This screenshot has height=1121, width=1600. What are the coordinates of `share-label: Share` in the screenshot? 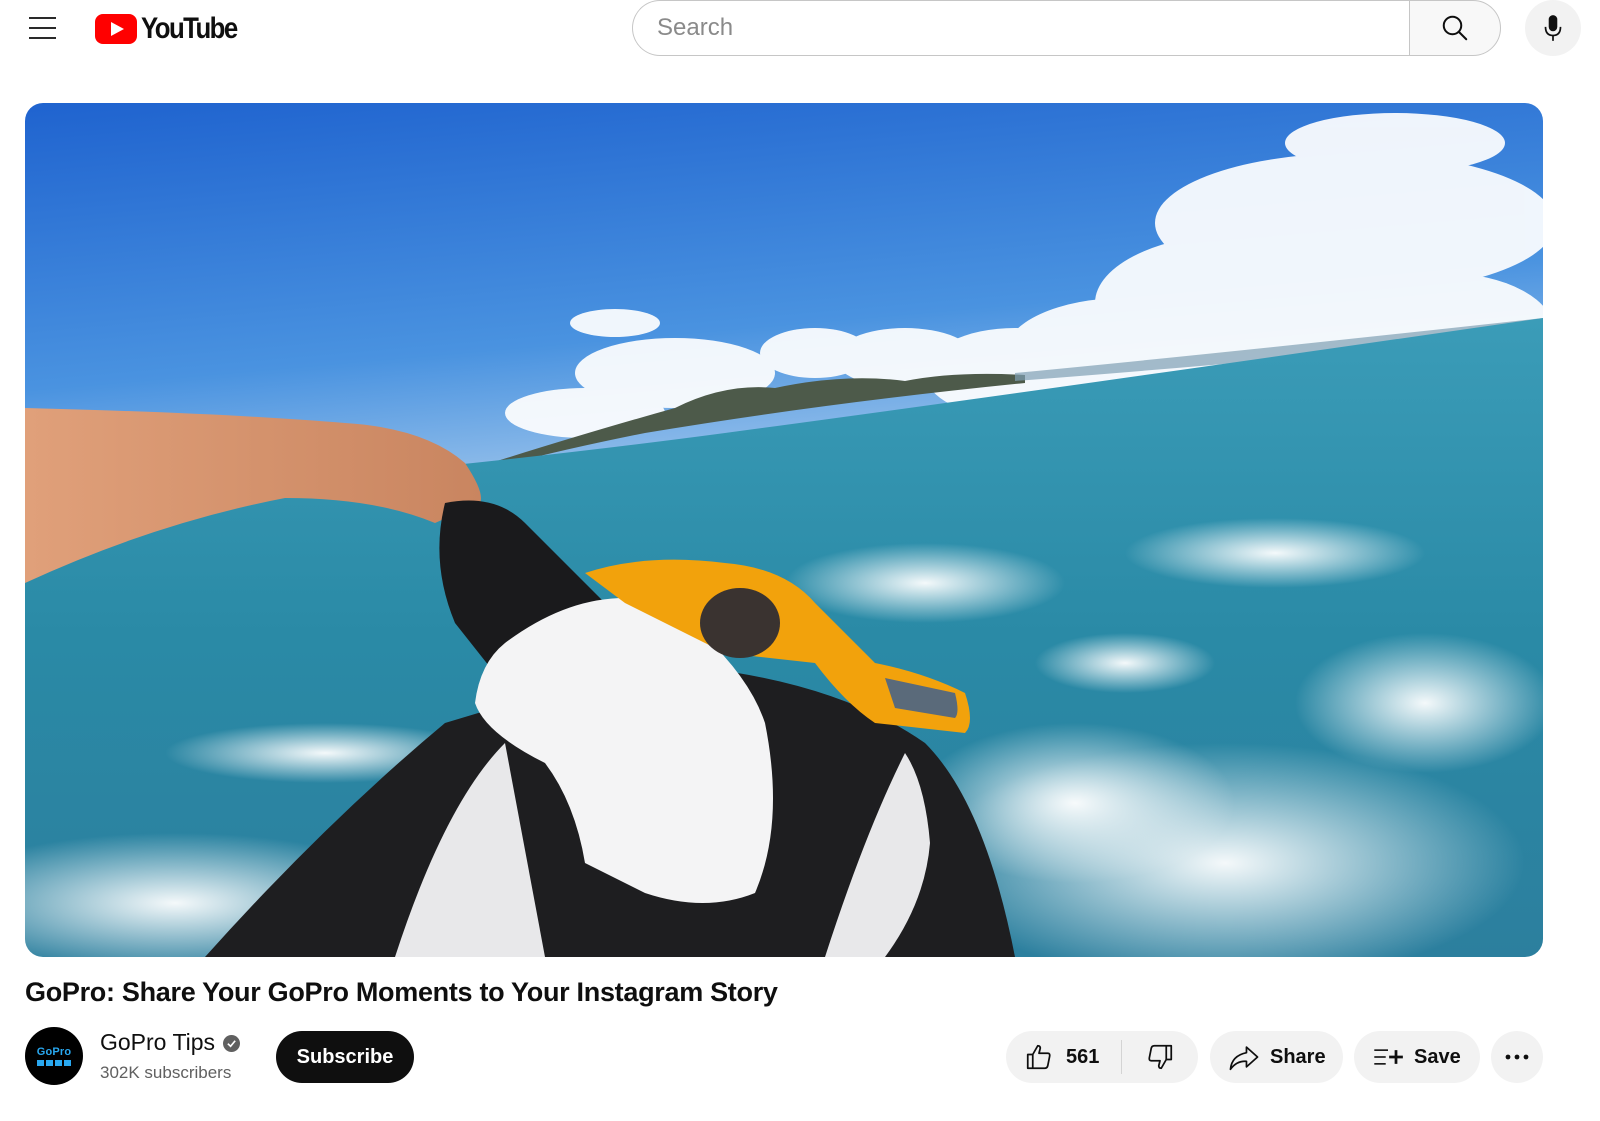 It's located at (1298, 1056).